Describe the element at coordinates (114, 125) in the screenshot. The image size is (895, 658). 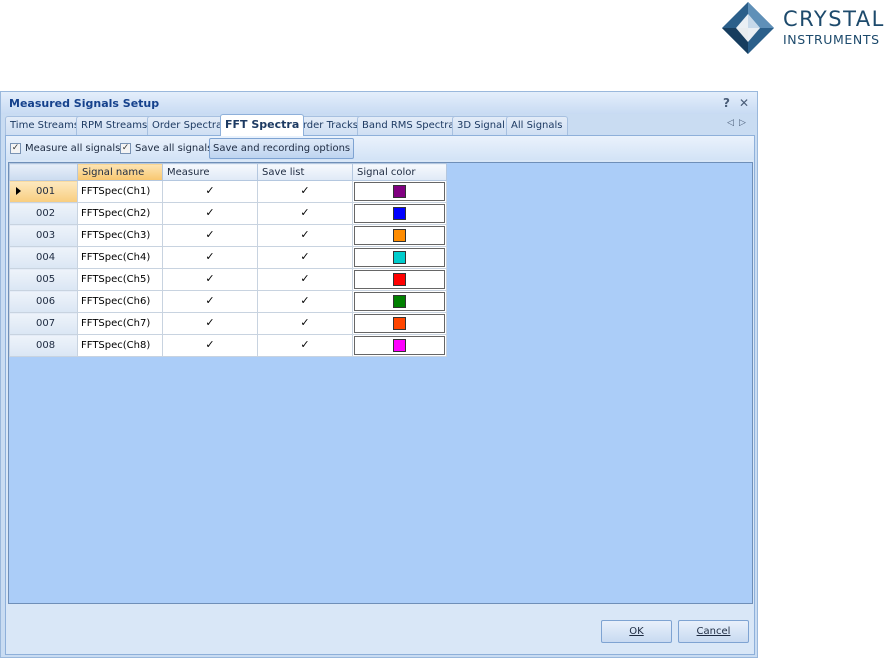
I see `tab-rpm-streams: RPM Streams` at that location.